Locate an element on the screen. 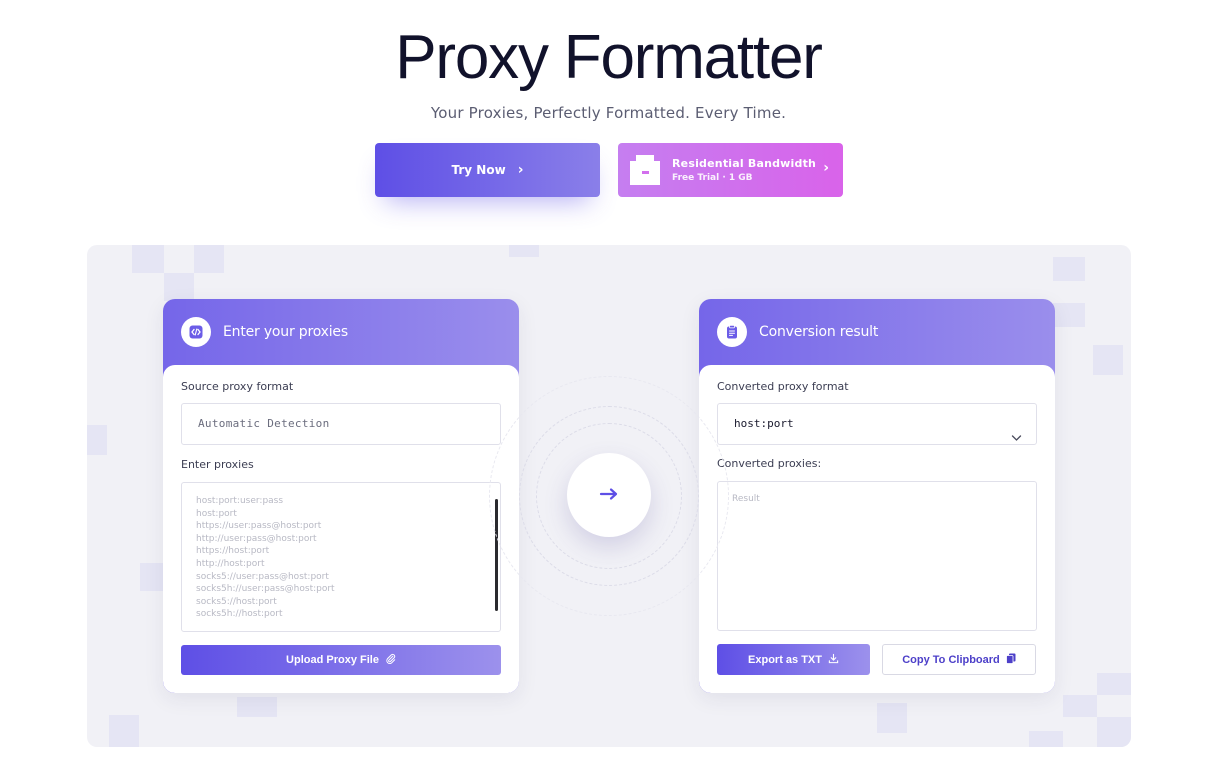 The width and height of the screenshot is (1217, 771). export-txt-button: Export as TXT is located at coordinates (793, 659).